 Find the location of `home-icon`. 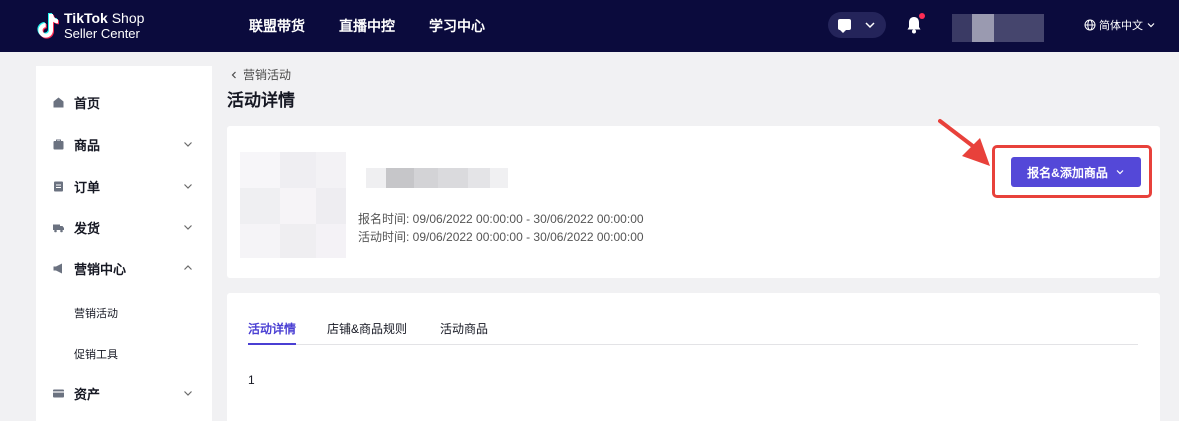

home-icon is located at coordinates (58, 102).